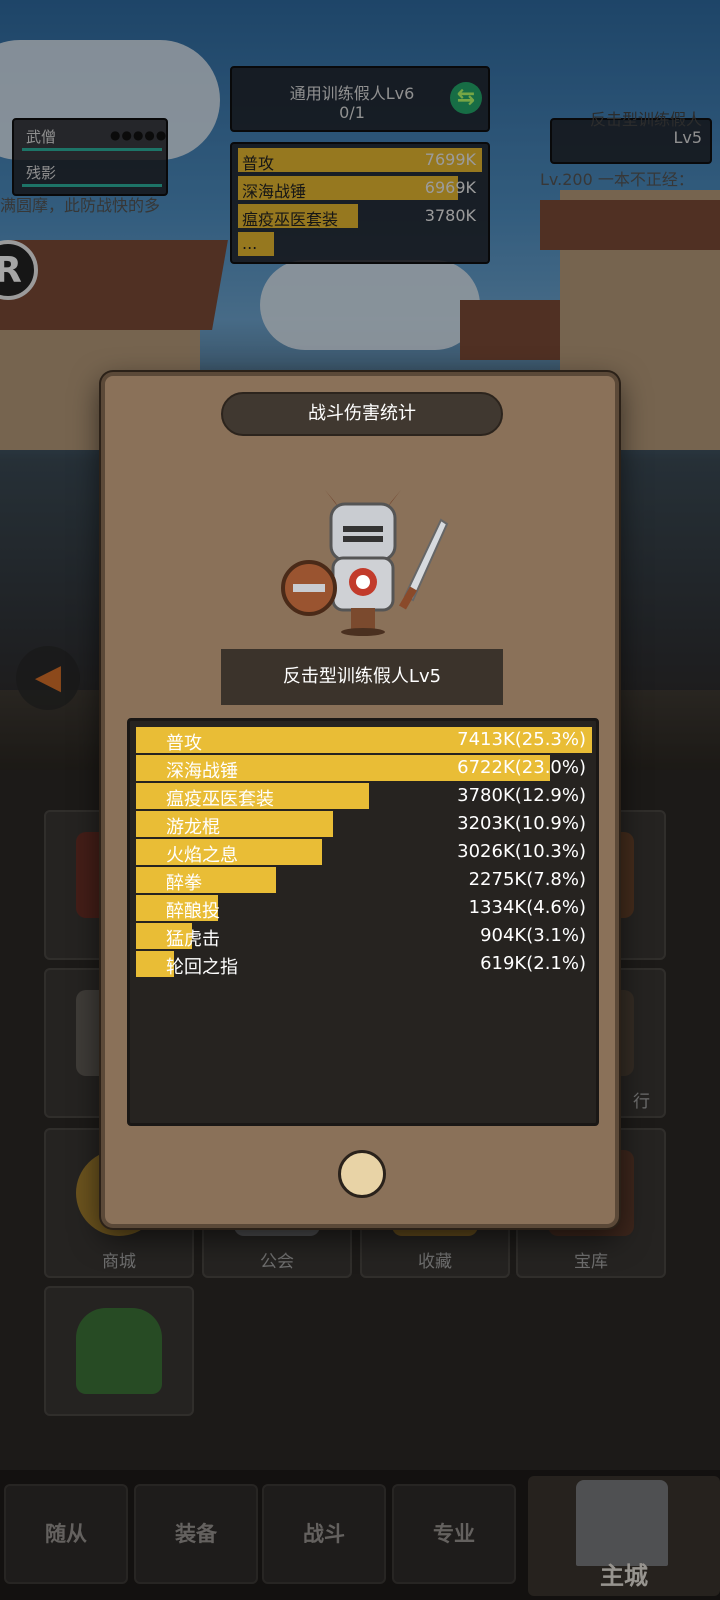 The width and height of the screenshot is (720, 1600). I want to click on damage-bar, so click(206, 880).